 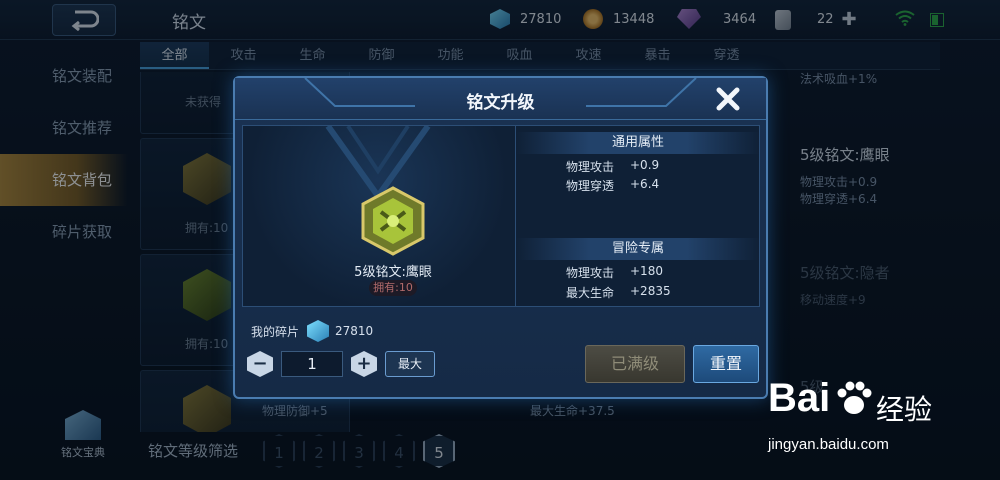 I want to click on max-level-button: 已满级, so click(x=635, y=364).